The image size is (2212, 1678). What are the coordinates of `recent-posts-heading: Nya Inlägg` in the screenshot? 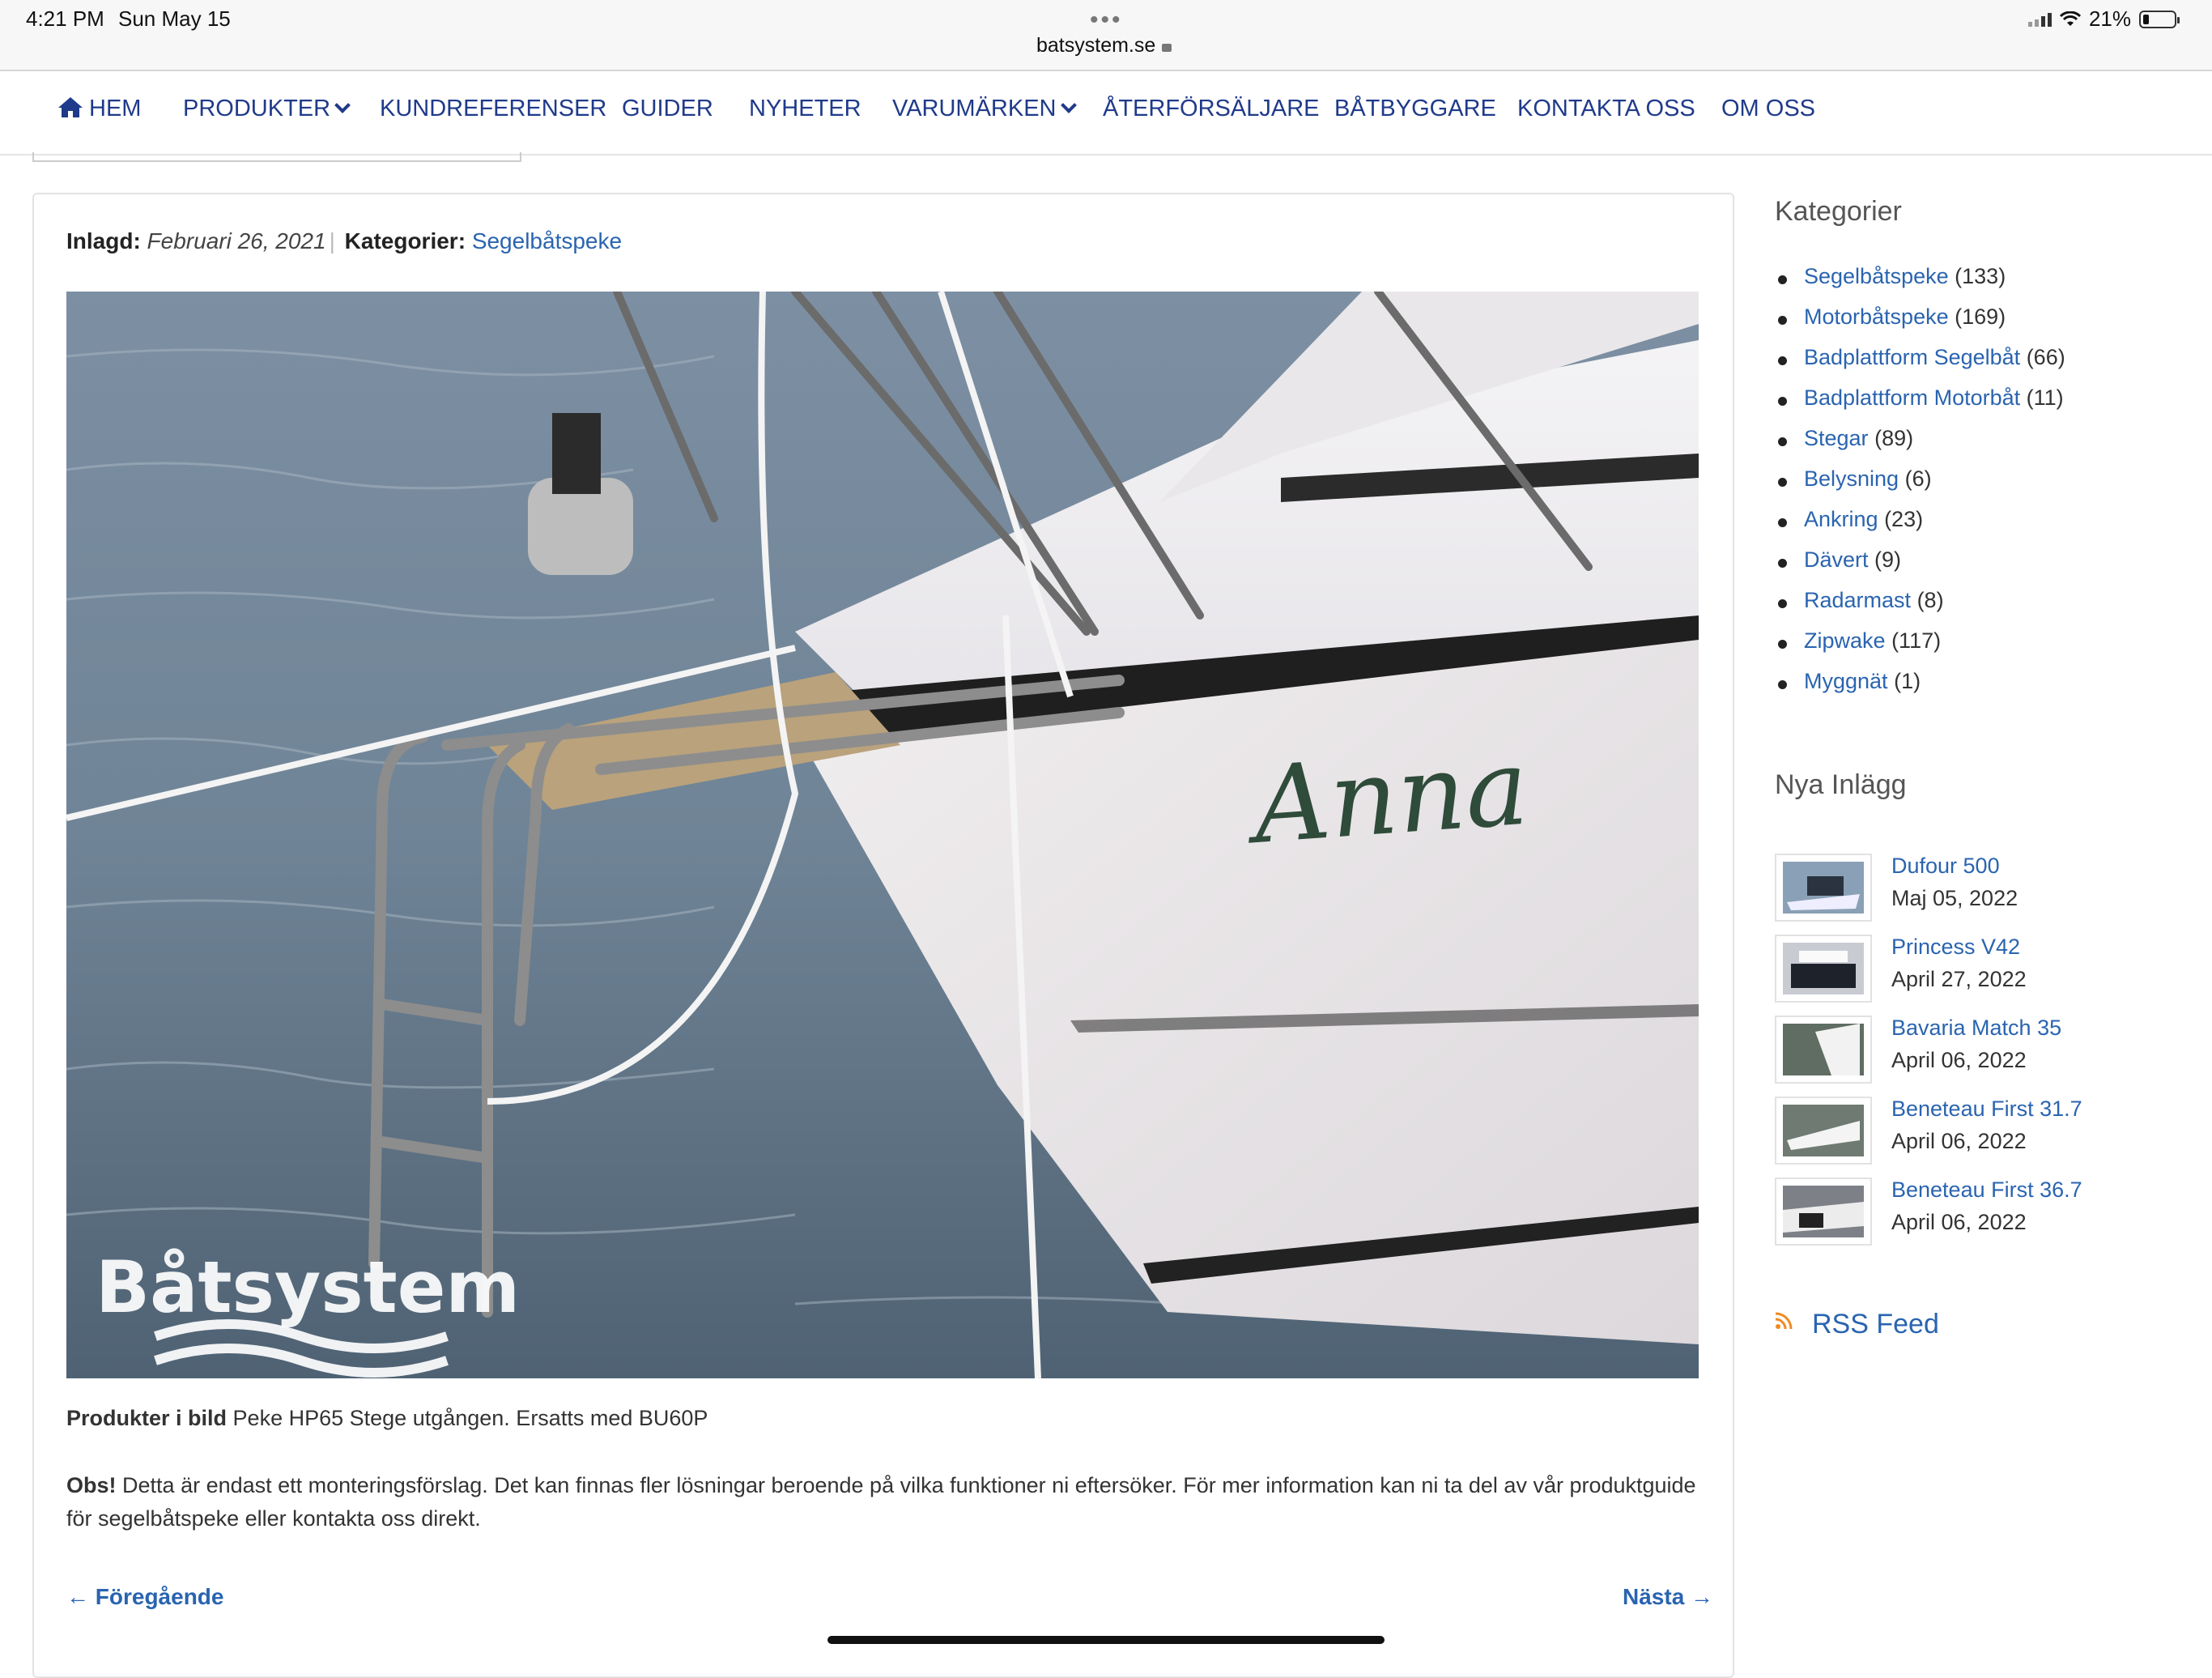 It's located at (1841, 784).